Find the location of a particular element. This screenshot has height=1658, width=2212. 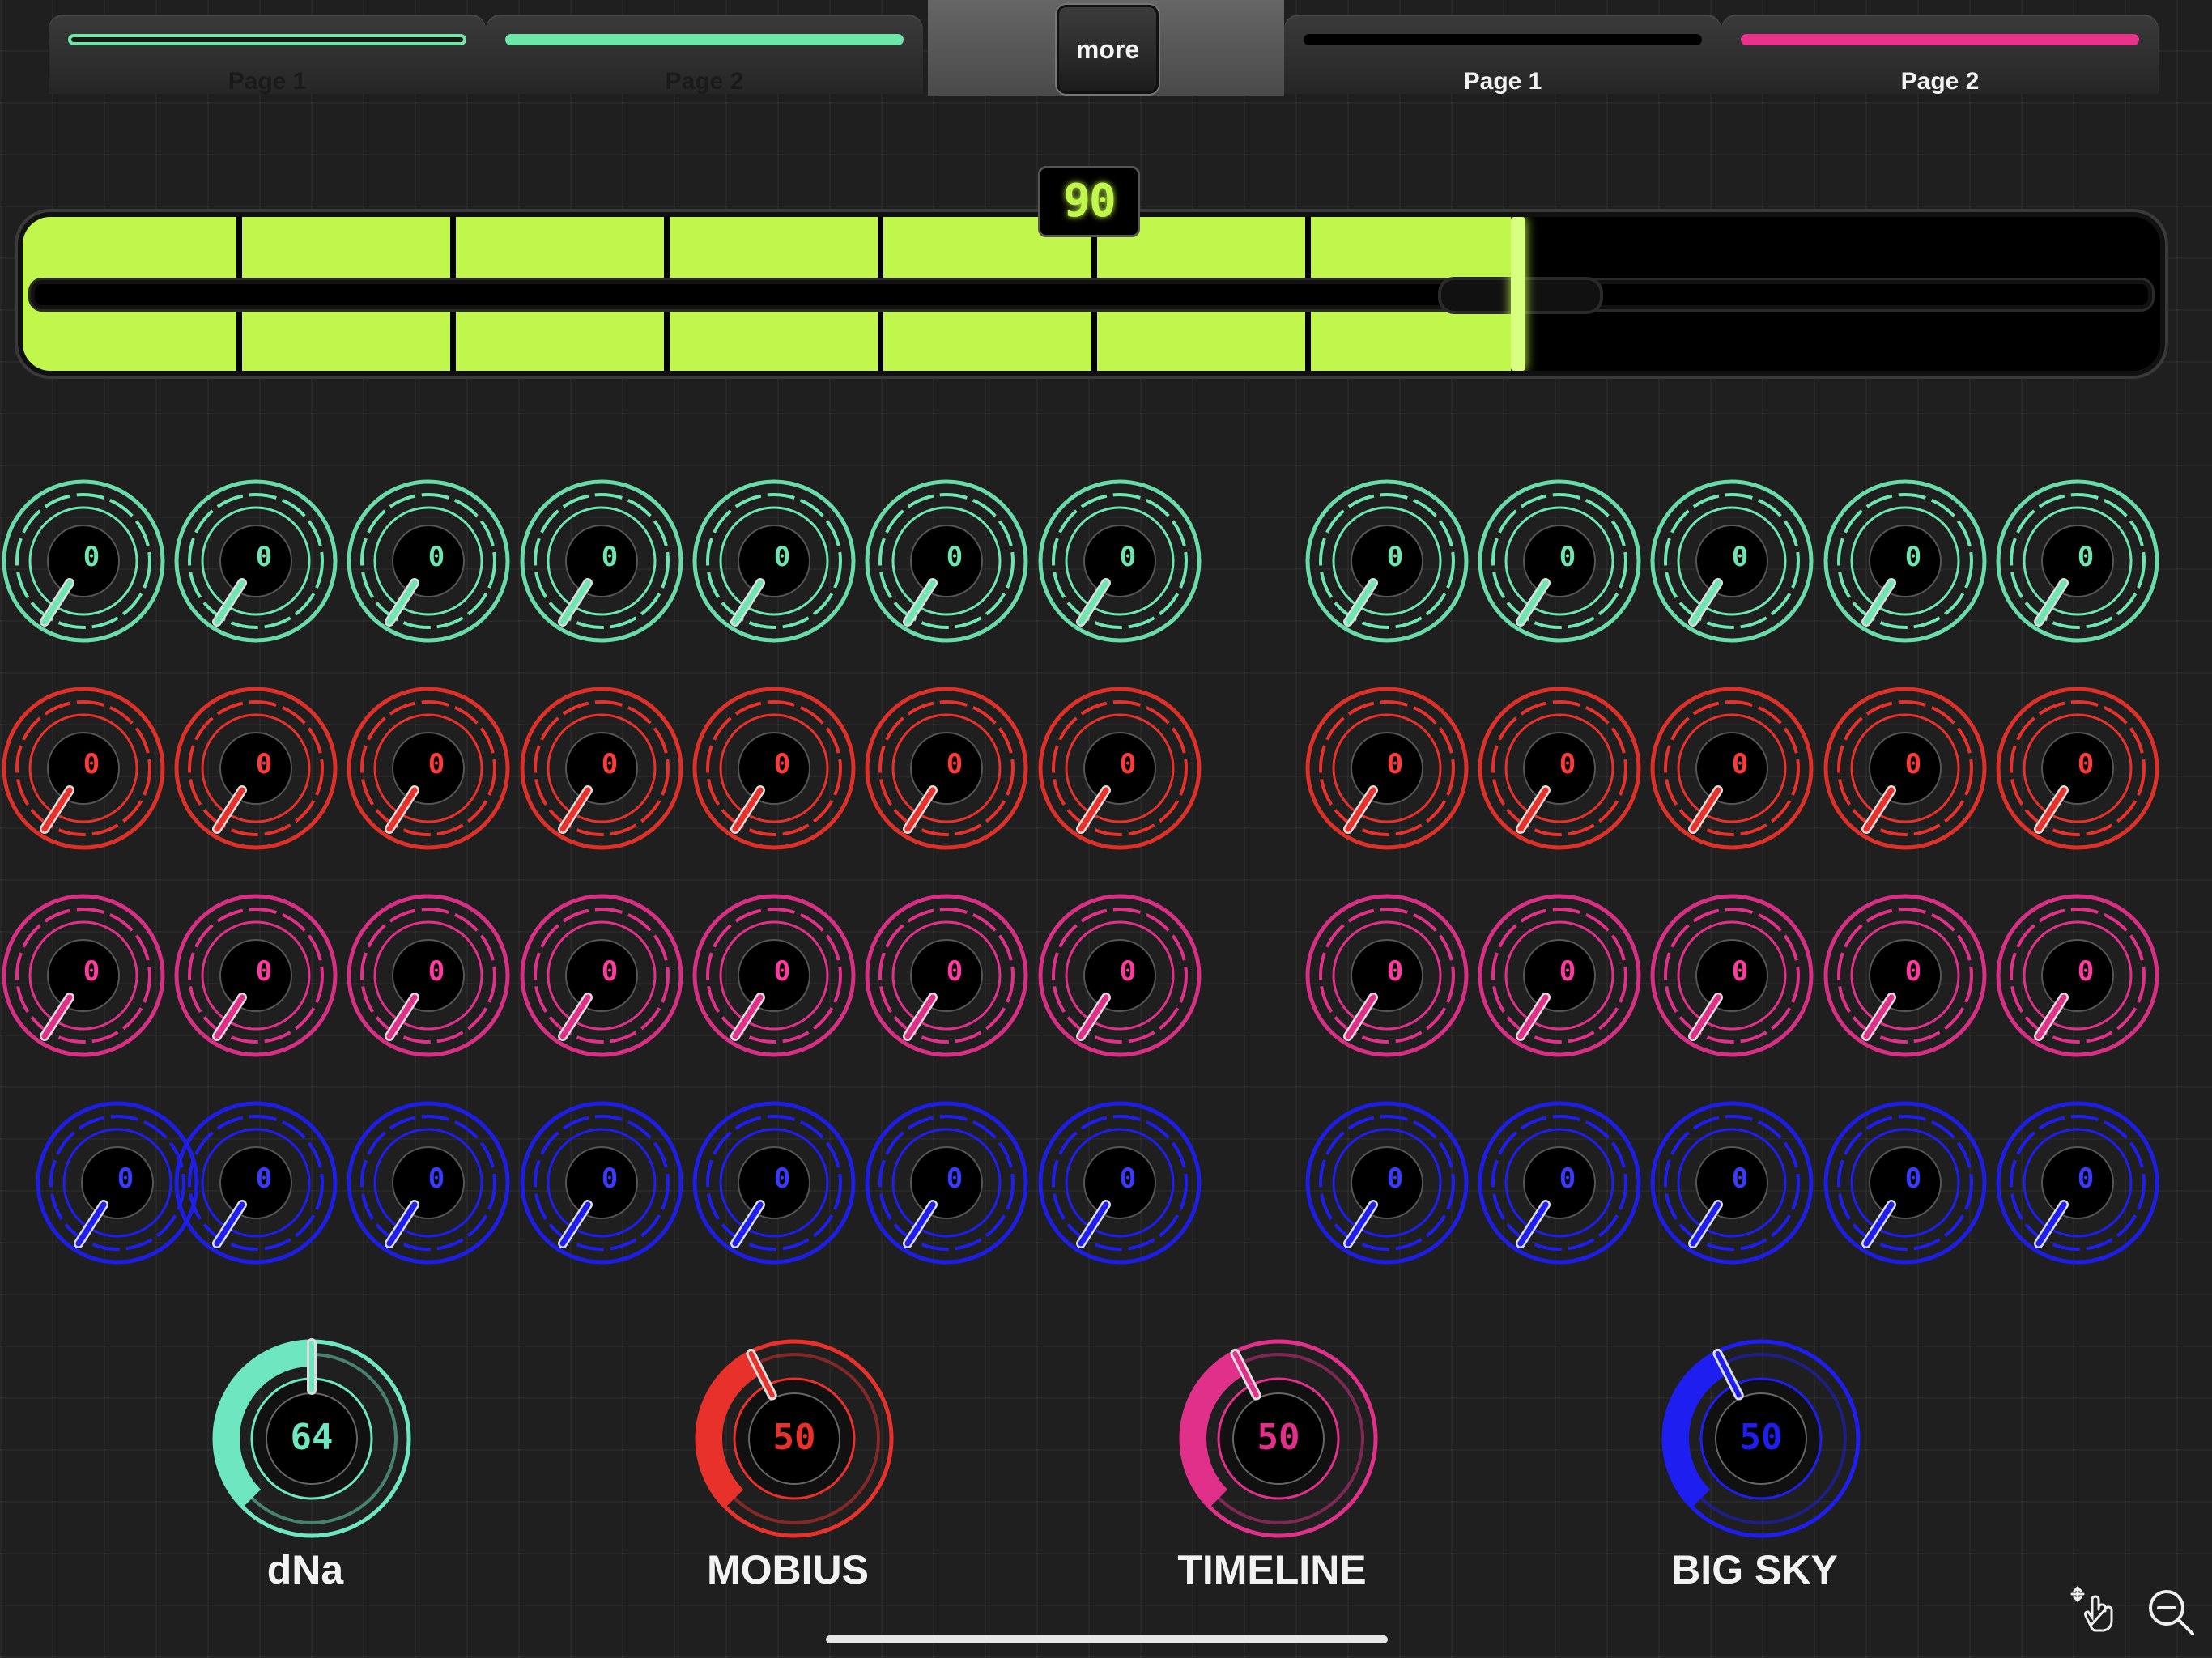

knob-r3-c4: 0 is located at coordinates (602, 975).